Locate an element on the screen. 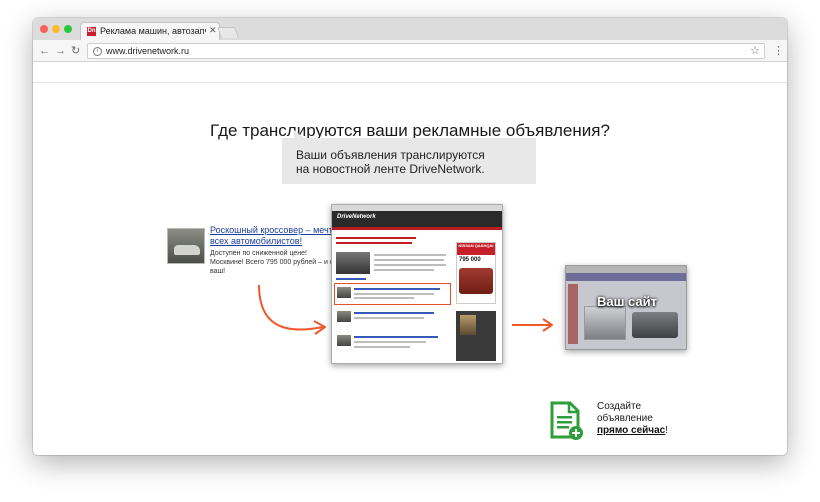  site-favicon-icon: Dn is located at coordinates (91, 31).